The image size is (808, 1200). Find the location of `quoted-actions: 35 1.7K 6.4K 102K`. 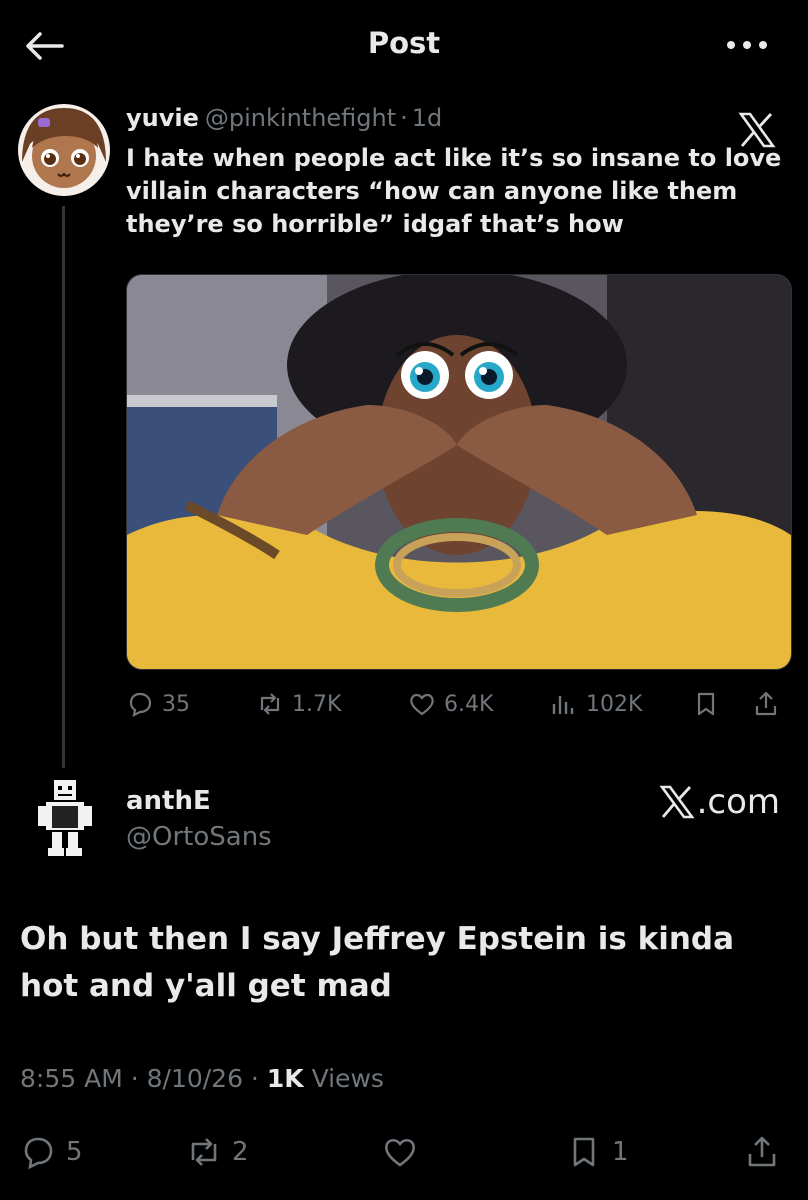

quoted-actions: 35 1.7K 6.4K 102K is located at coordinates (458, 704).